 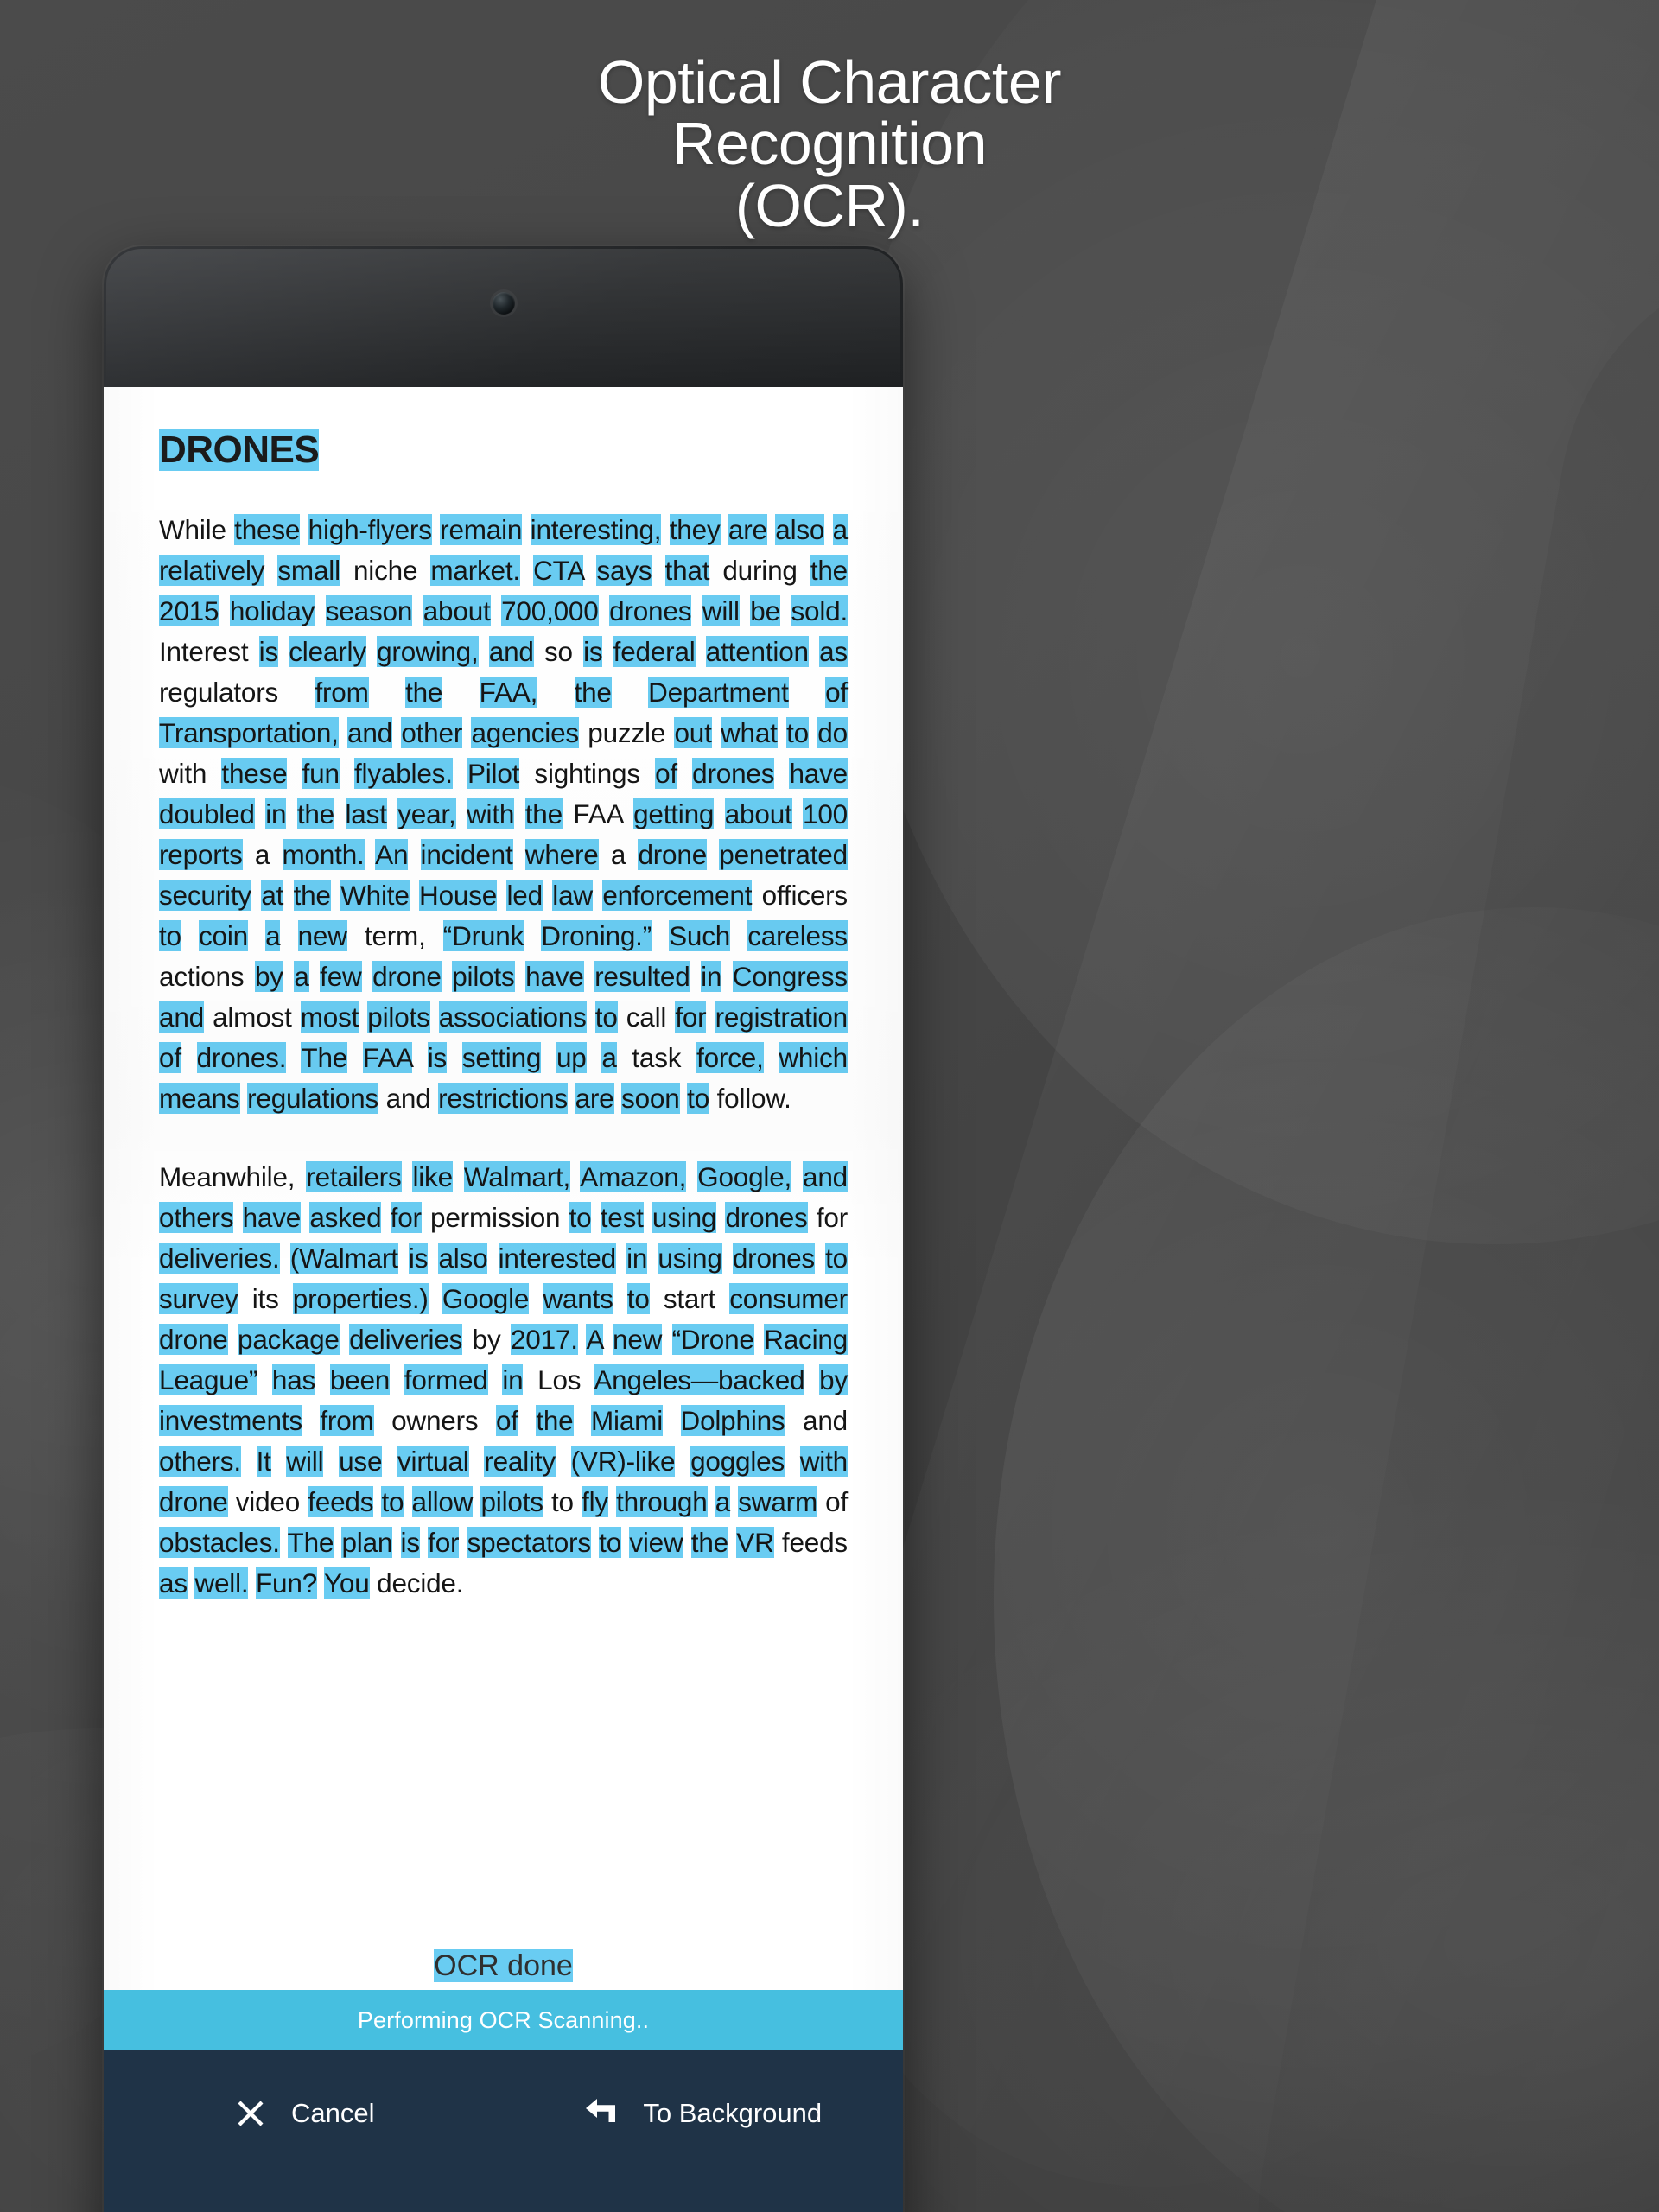 I want to click on ocr-action-bar: Cancel To Background, so click(x=504, y=2131).